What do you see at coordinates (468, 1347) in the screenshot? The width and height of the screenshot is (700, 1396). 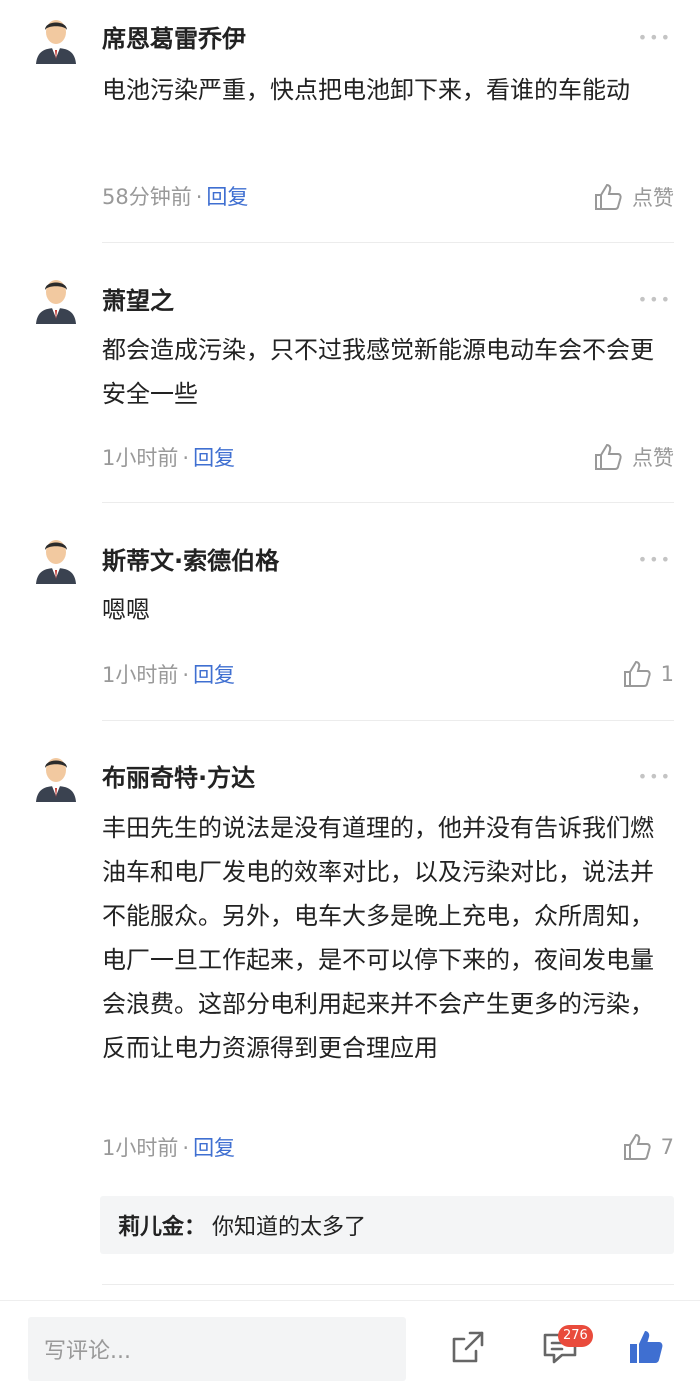 I see `share-icon` at bounding box center [468, 1347].